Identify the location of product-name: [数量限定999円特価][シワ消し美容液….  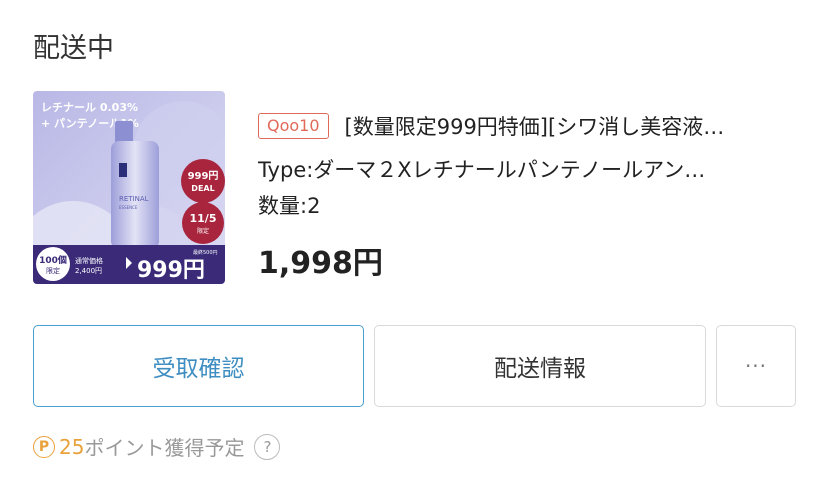
(571, 126).